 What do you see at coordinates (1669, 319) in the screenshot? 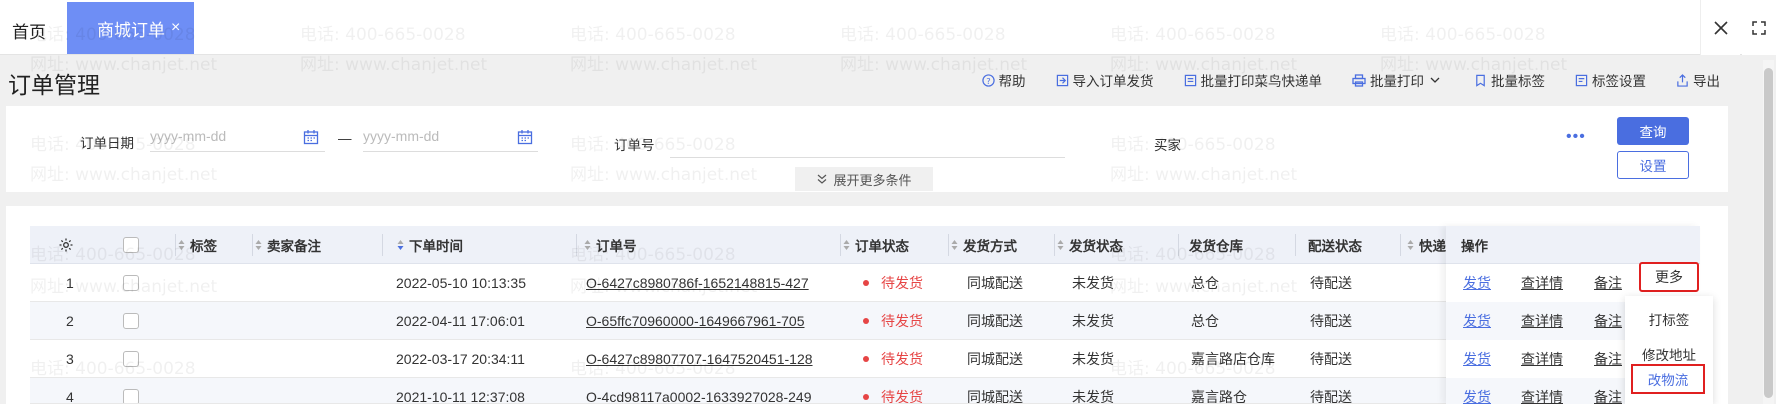
I see `menu-item-print-label: 打标签` at bounding box center [1669, 319].